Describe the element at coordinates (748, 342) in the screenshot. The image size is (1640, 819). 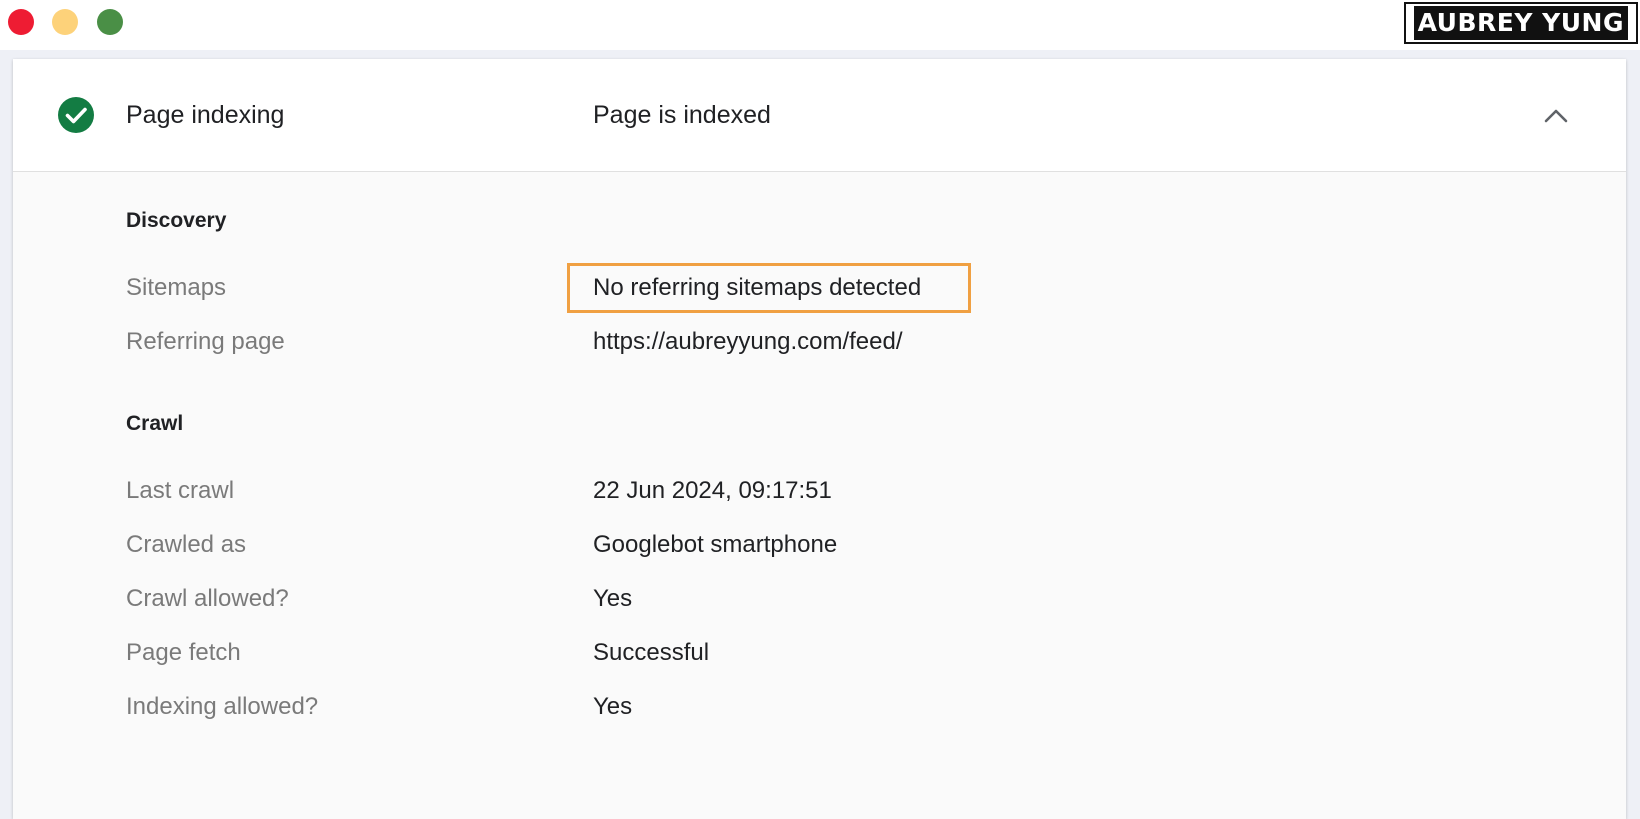
I see `row-value-referring-page: https://aubreyyung.com/feed/` at that location.